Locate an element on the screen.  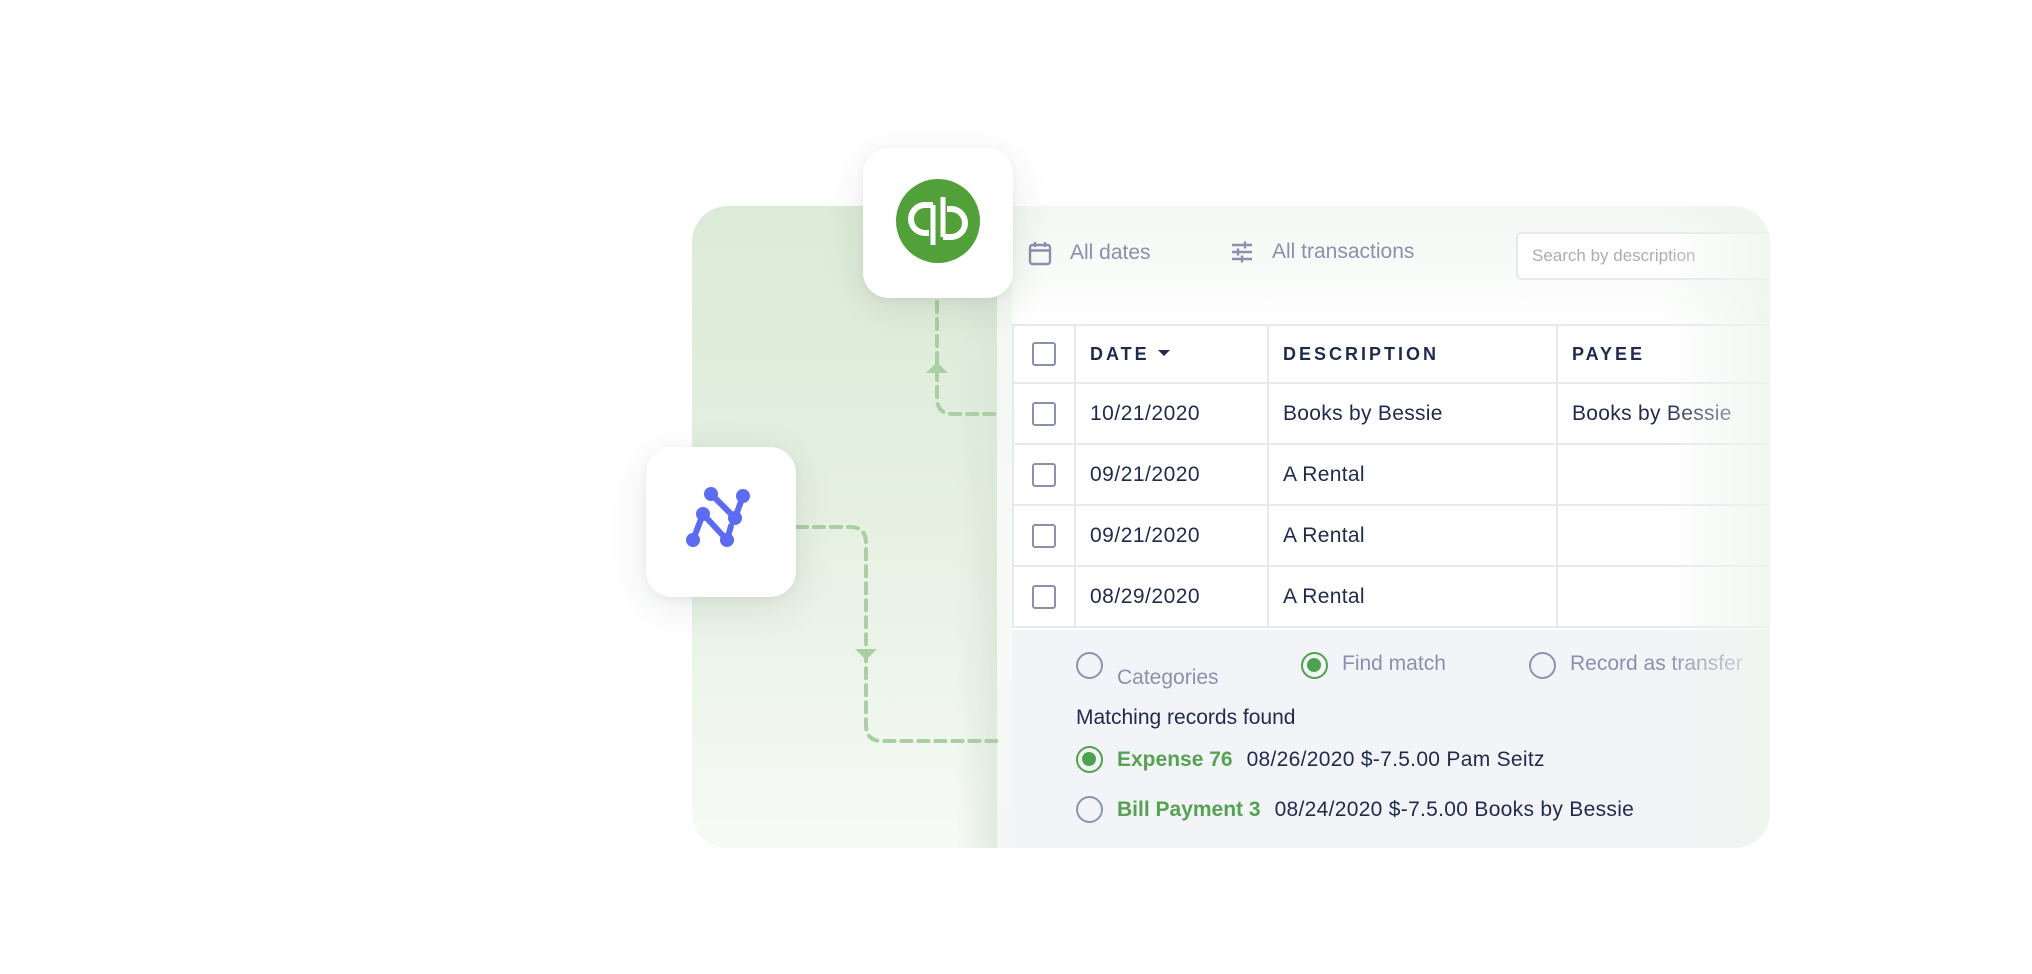
column-header-payee-label: PAYEE is located at coordinates (1609, 353).